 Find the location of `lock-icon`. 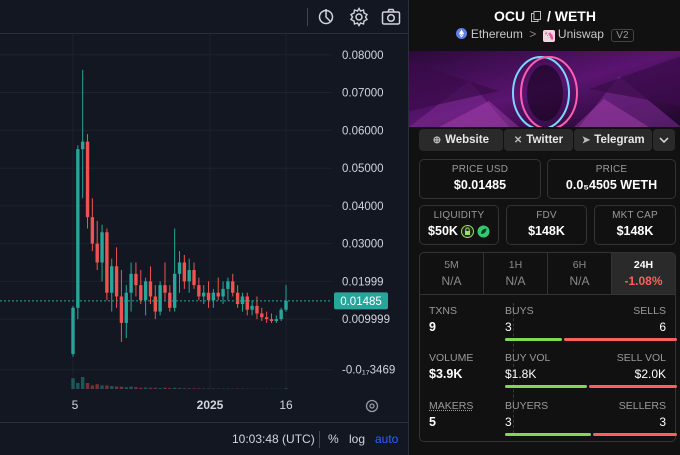

lock-icon is located at coordinates (467, 231).